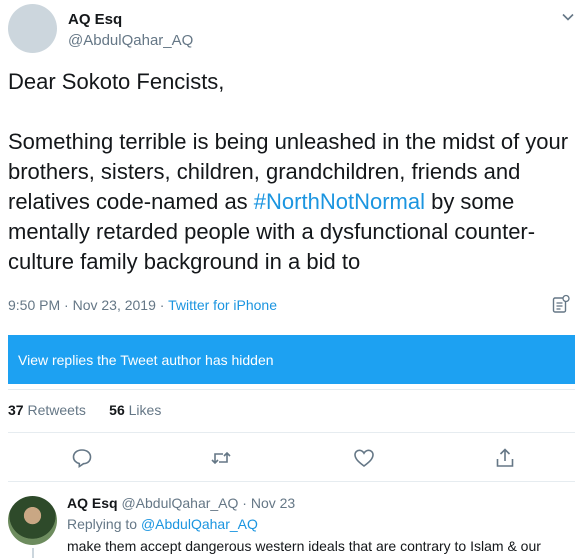 The height and width of the screenshot is (558, 583). I want to click on author-name: AQ Esq, so click(95, 19).